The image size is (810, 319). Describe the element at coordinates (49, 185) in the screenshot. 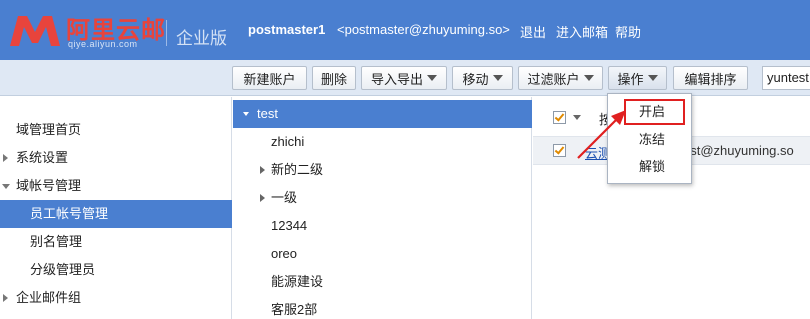

I see `sidebar-item-label: 域帐号管理` at that location.